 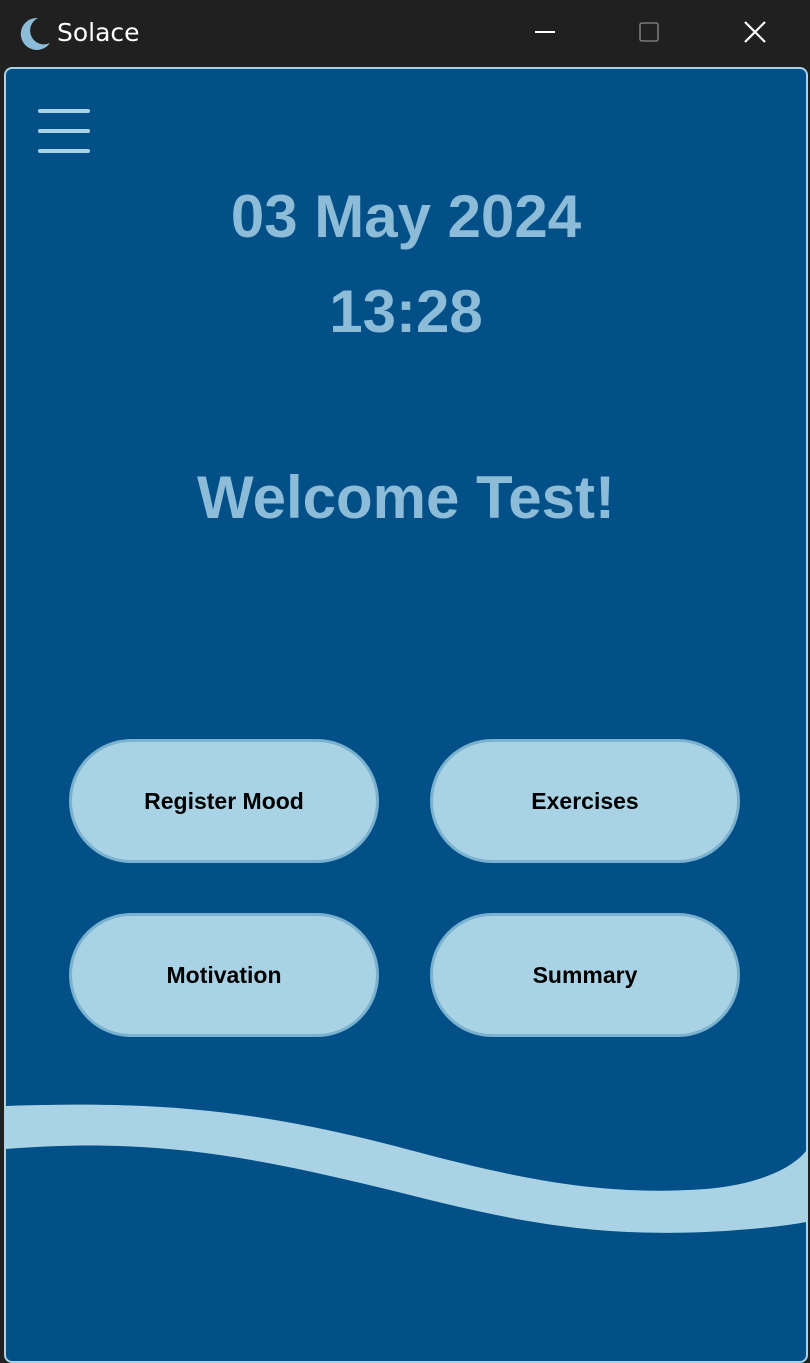 I want to click on motivation-button: Motivation, so click(x=224, y=975).